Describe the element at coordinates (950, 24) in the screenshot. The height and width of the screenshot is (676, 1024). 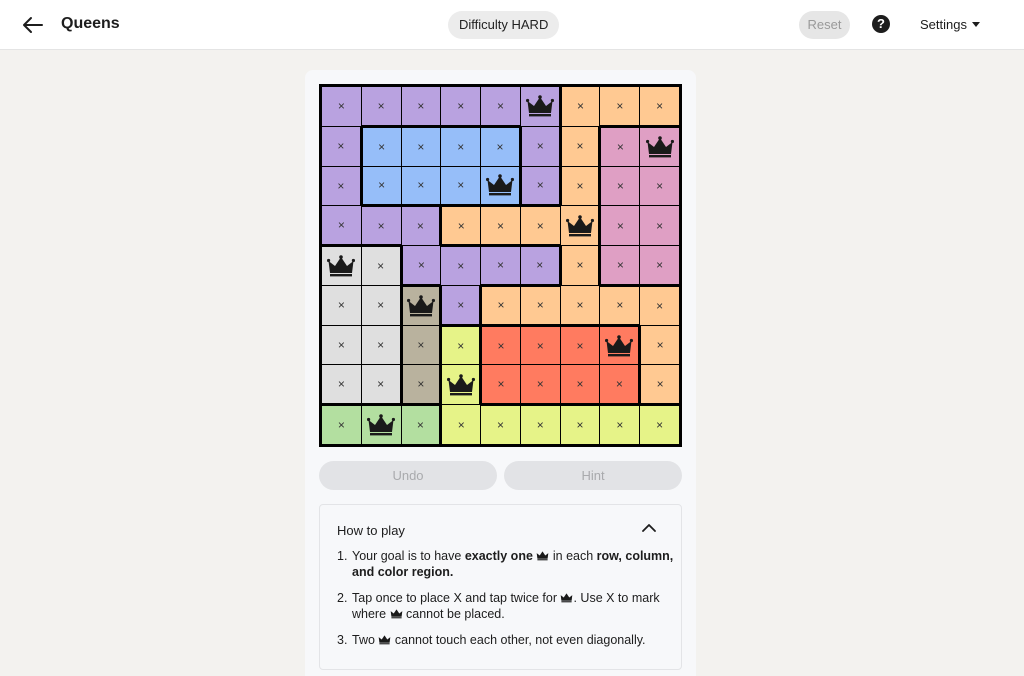
I see `settings-dropdown: Settings` at that location.